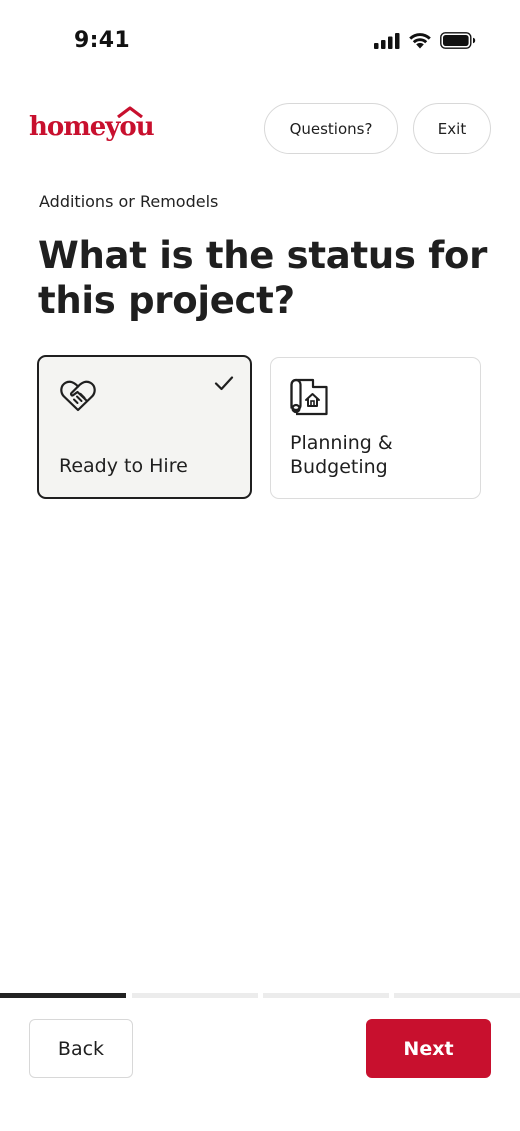 The width and height of the screenshot is (520, 1131). I want to click on status-bar: 9:41, so click(260, 42).